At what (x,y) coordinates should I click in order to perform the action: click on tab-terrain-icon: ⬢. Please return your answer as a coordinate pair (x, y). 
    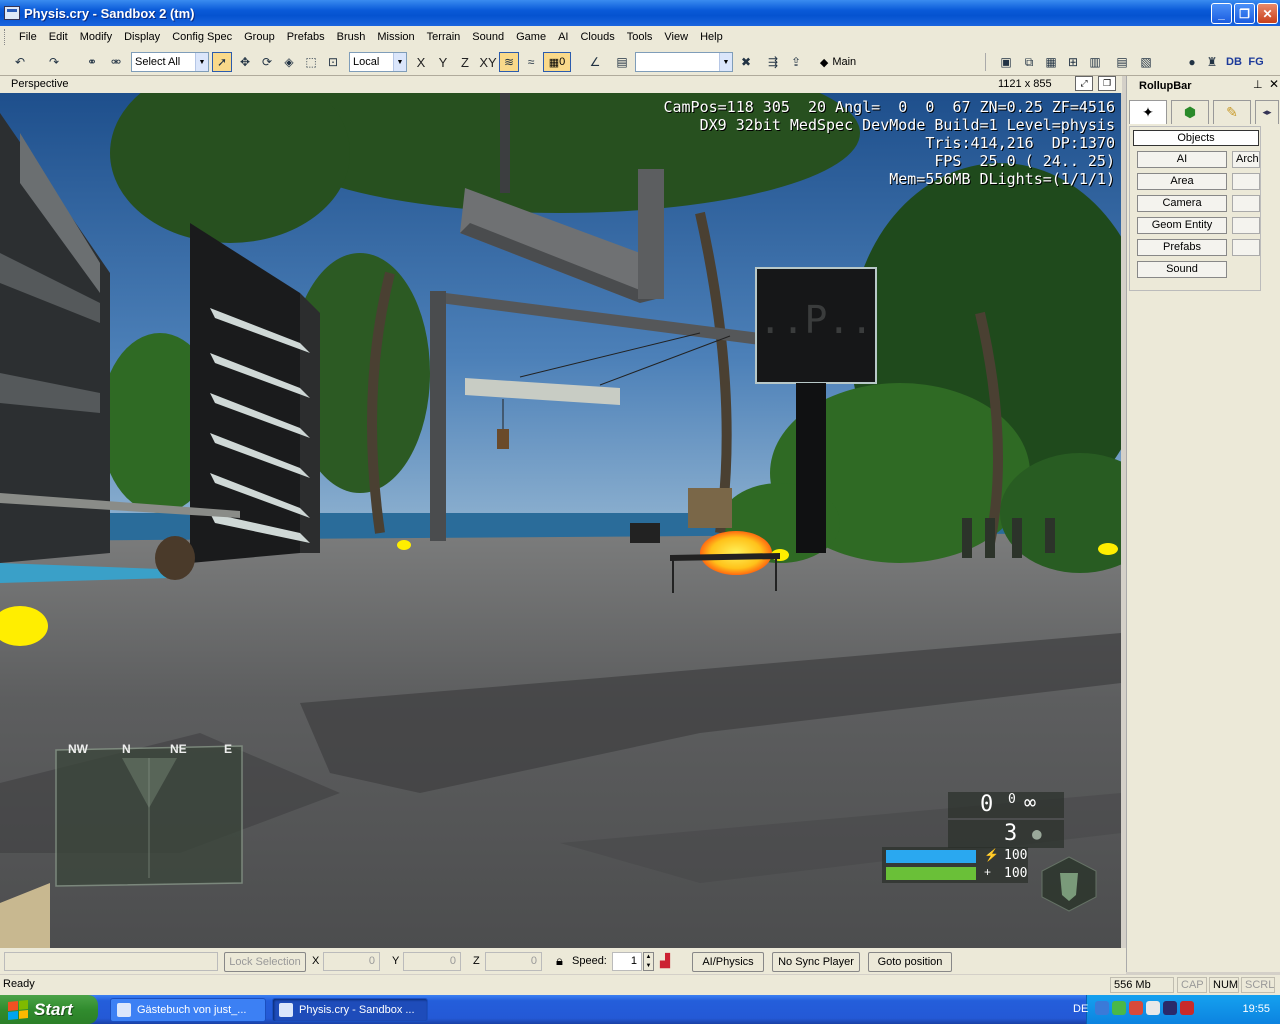
    Looking at the image, I should click on (1190, 112).